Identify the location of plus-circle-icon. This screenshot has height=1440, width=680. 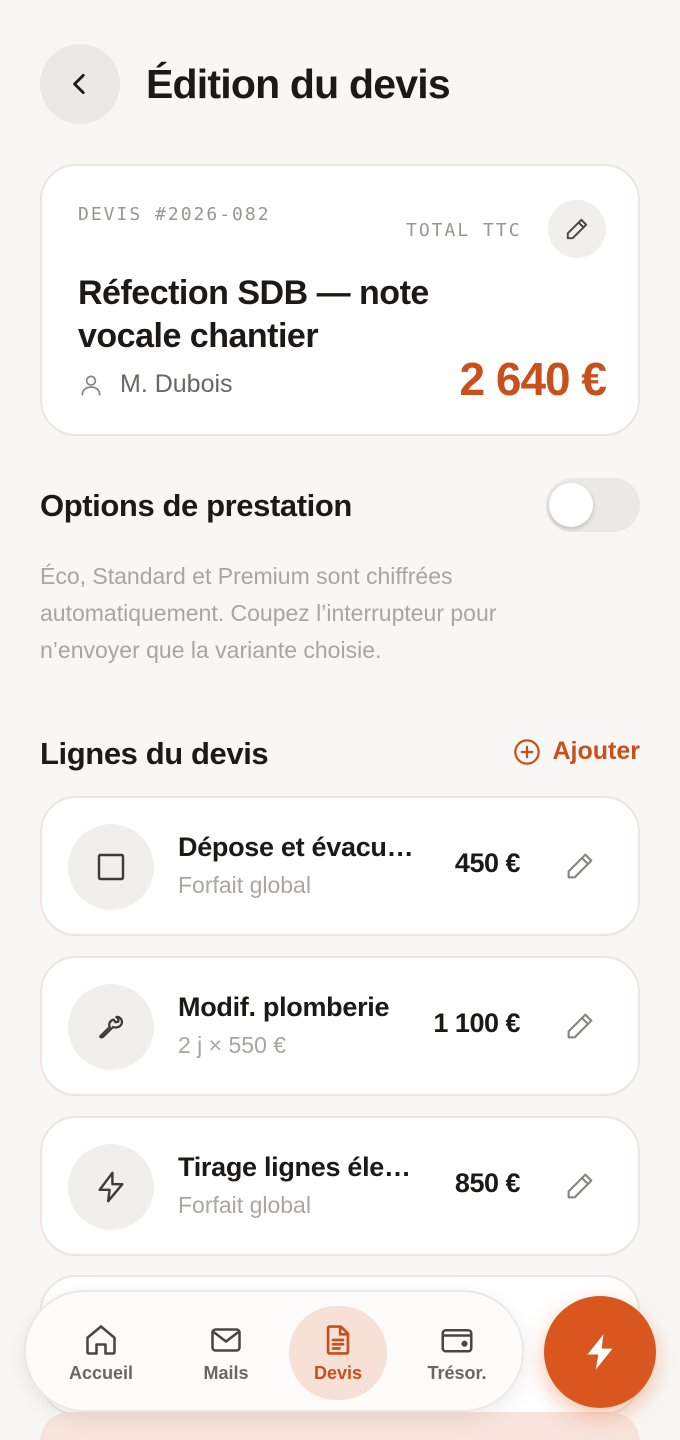
(527, 752).